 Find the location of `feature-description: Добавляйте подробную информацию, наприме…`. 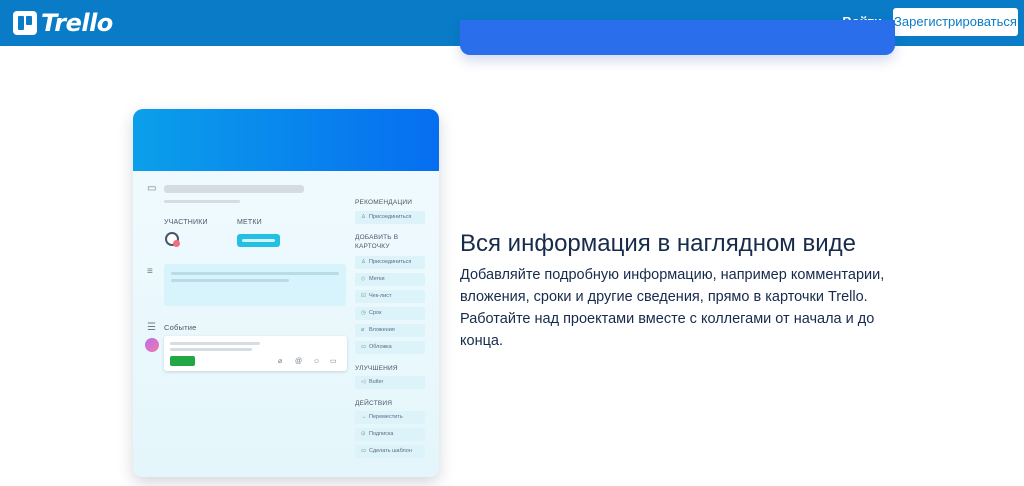

feature-description: Добавляйте подробную информацию, наприме… is located at coordinates (672, 308).